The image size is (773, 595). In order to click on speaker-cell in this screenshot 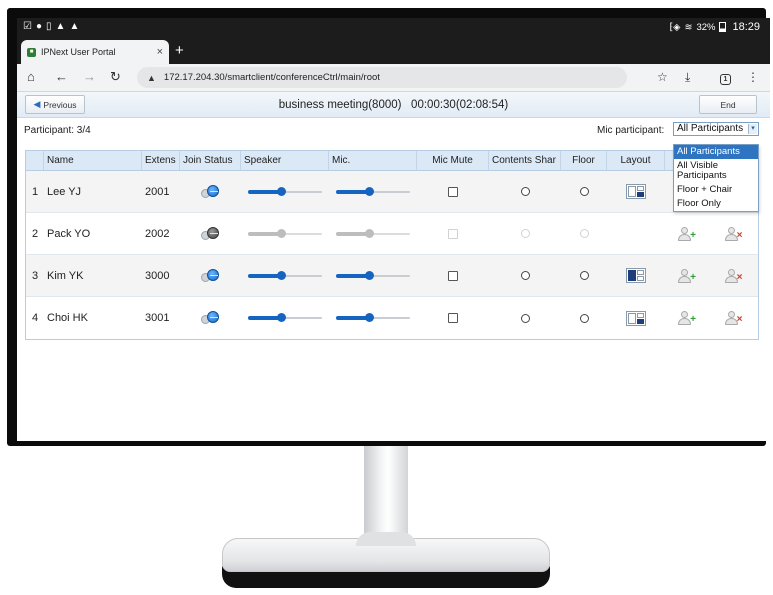, I will do `click(285, 234)`.